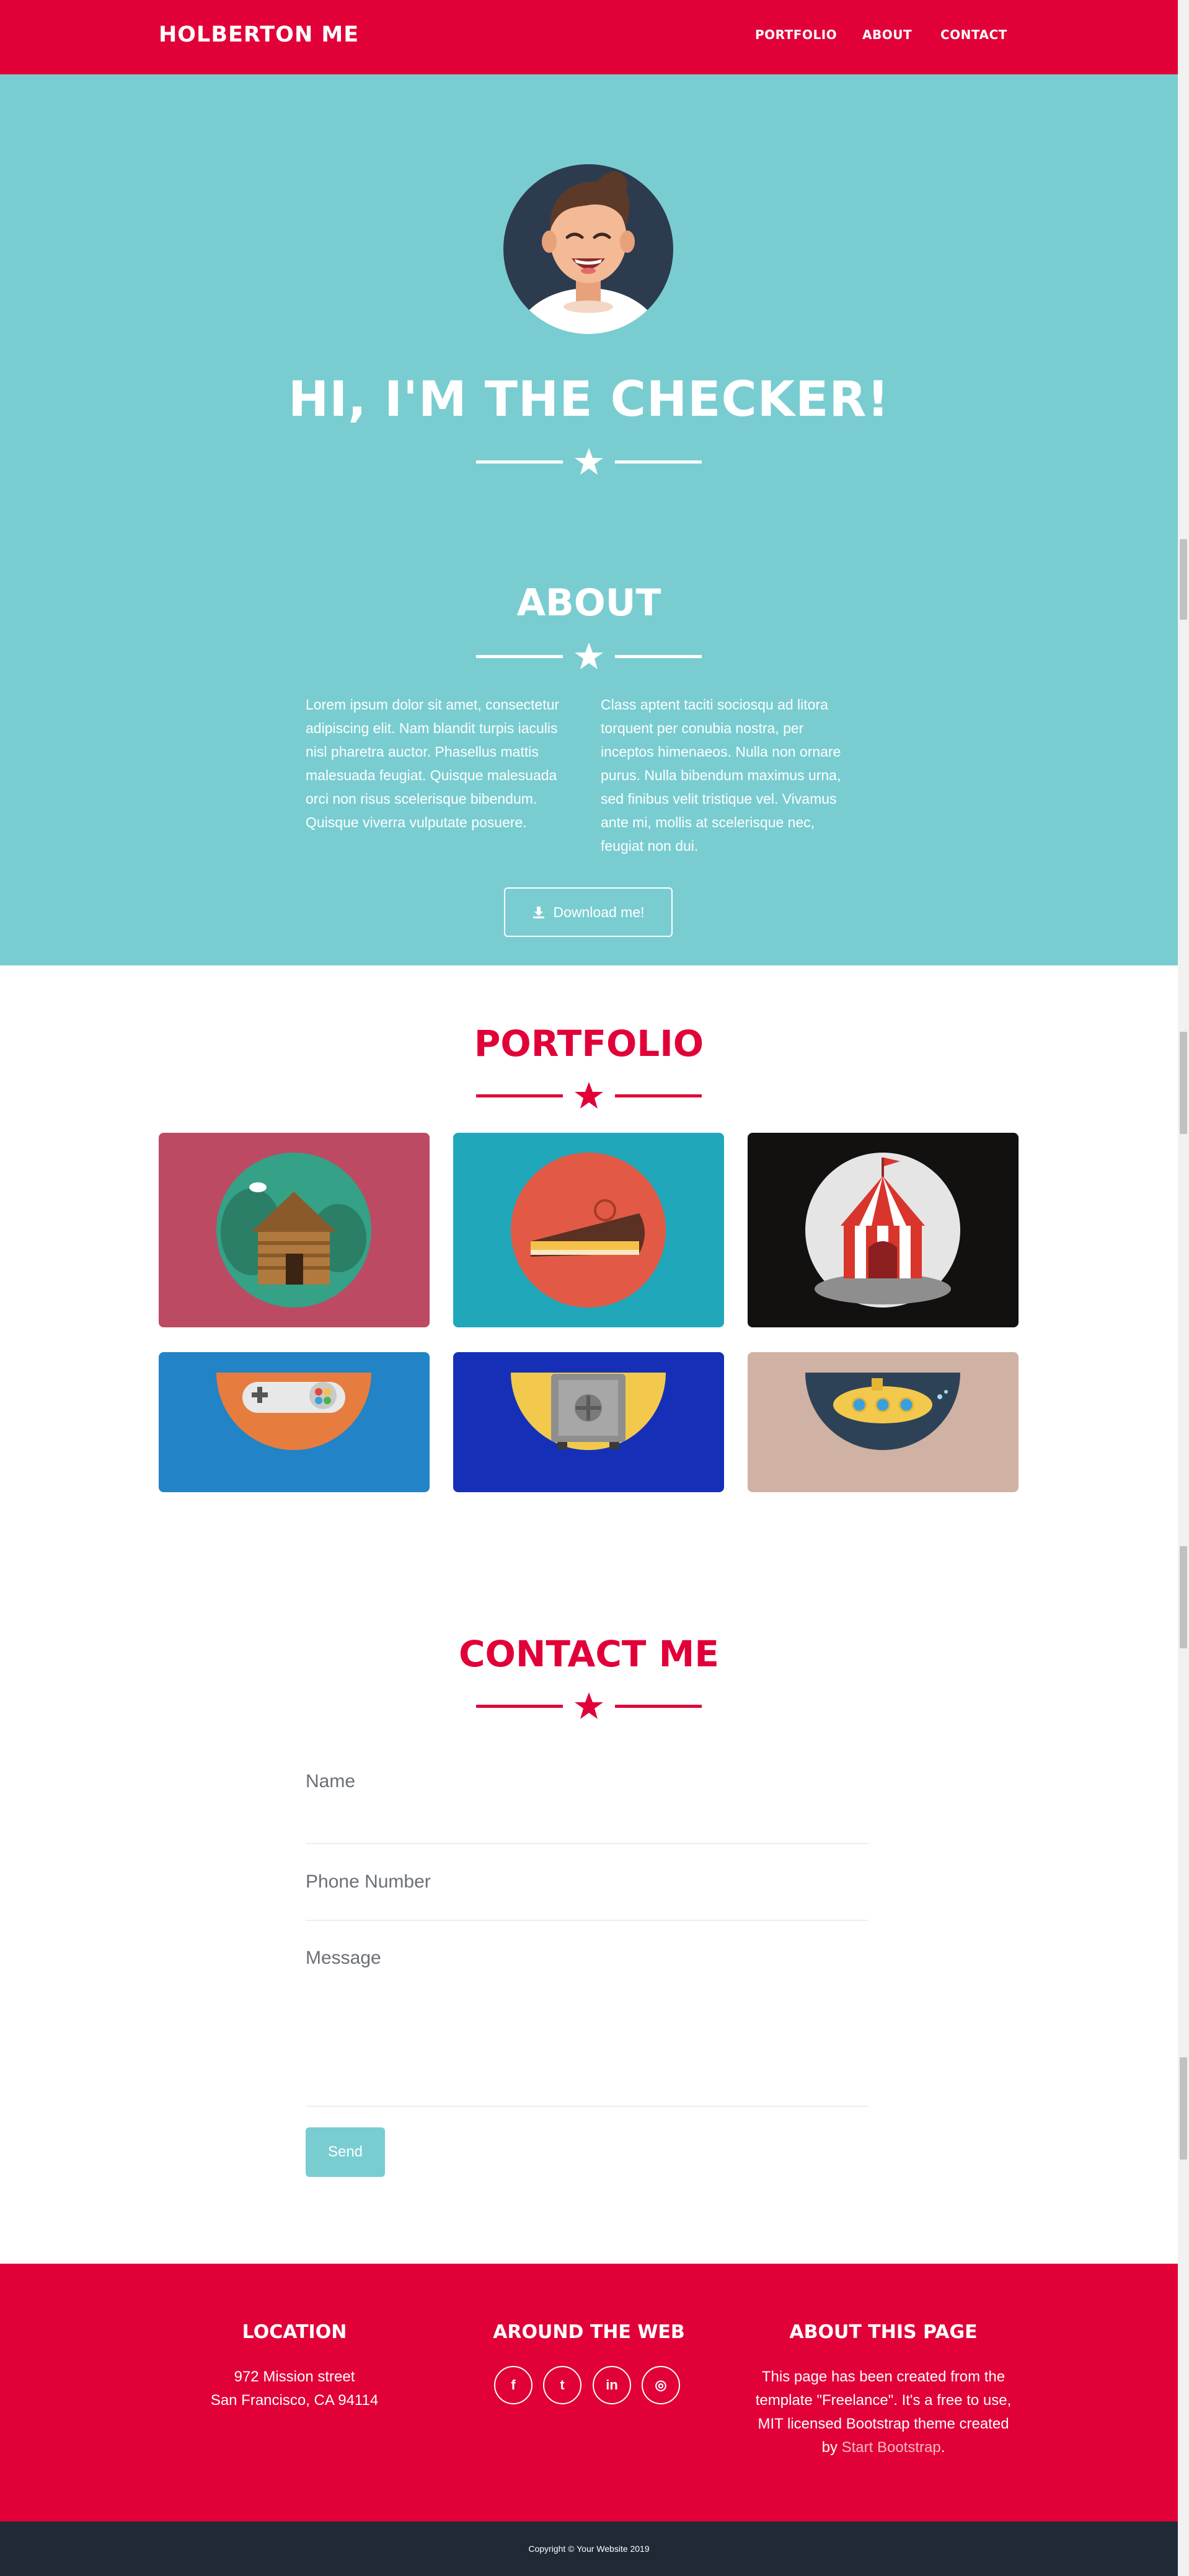 Image resolution: width=1189 pixels, height=2576 pixels. What do you see at coordinates (721, 775) in the screenshot?
I see `about-line: purus. Nulla bibendum maximus urna,` at bounding box center [721, 775].